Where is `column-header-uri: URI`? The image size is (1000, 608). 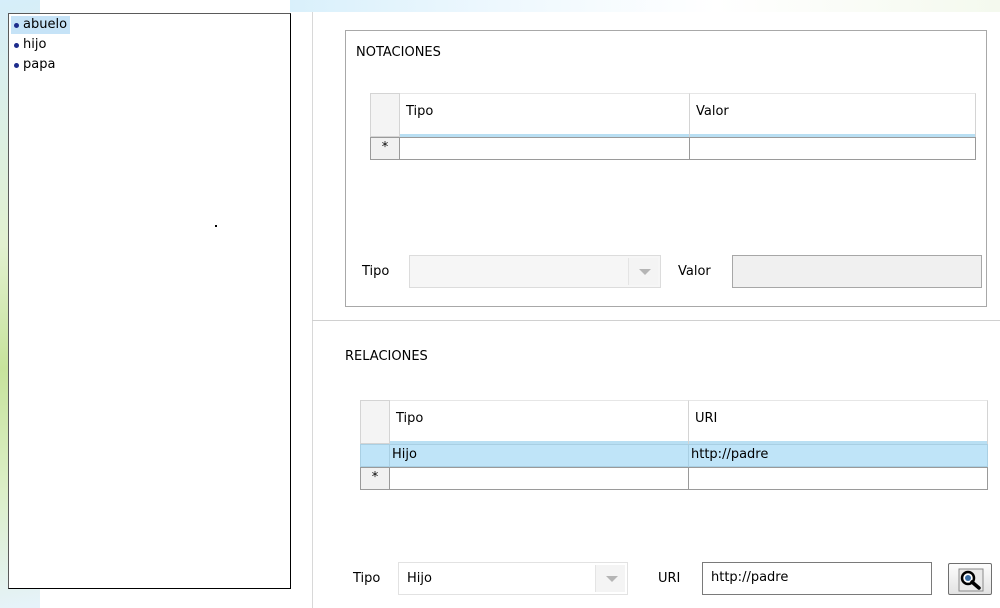 column-header-uri: URI is located at coordinates (838, 422).